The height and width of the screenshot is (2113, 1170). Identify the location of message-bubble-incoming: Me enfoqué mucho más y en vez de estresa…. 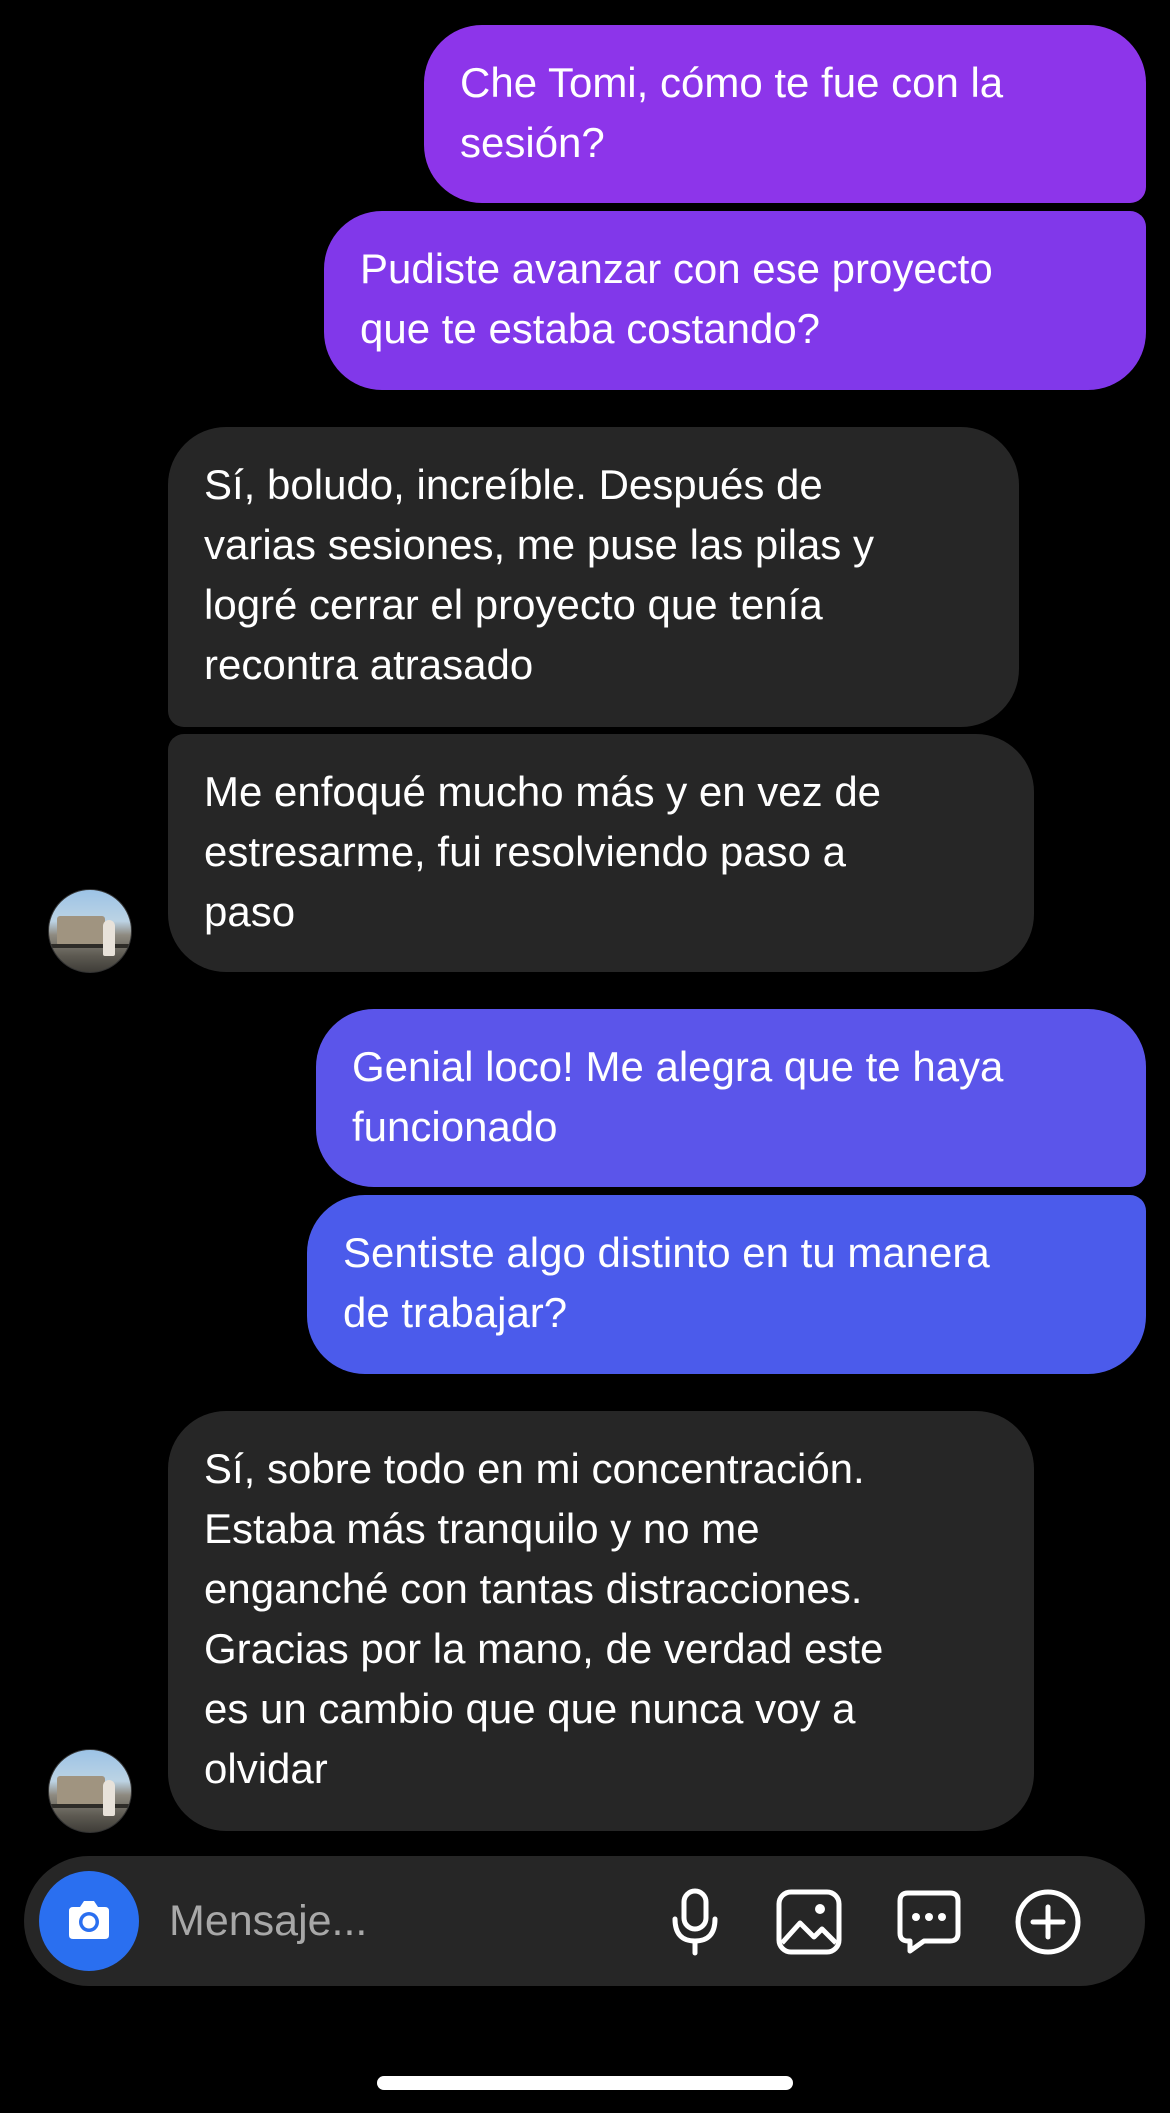
(601, 853).